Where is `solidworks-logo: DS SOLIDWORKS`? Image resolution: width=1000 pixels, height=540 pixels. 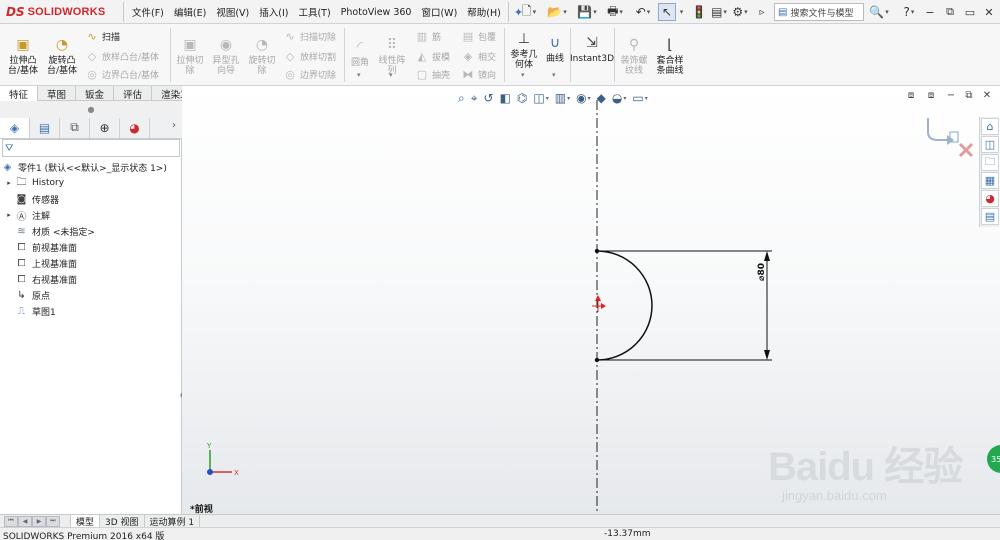
solidworks-logo: DS SOLIDWORKS is located at coordinates (55, 12).